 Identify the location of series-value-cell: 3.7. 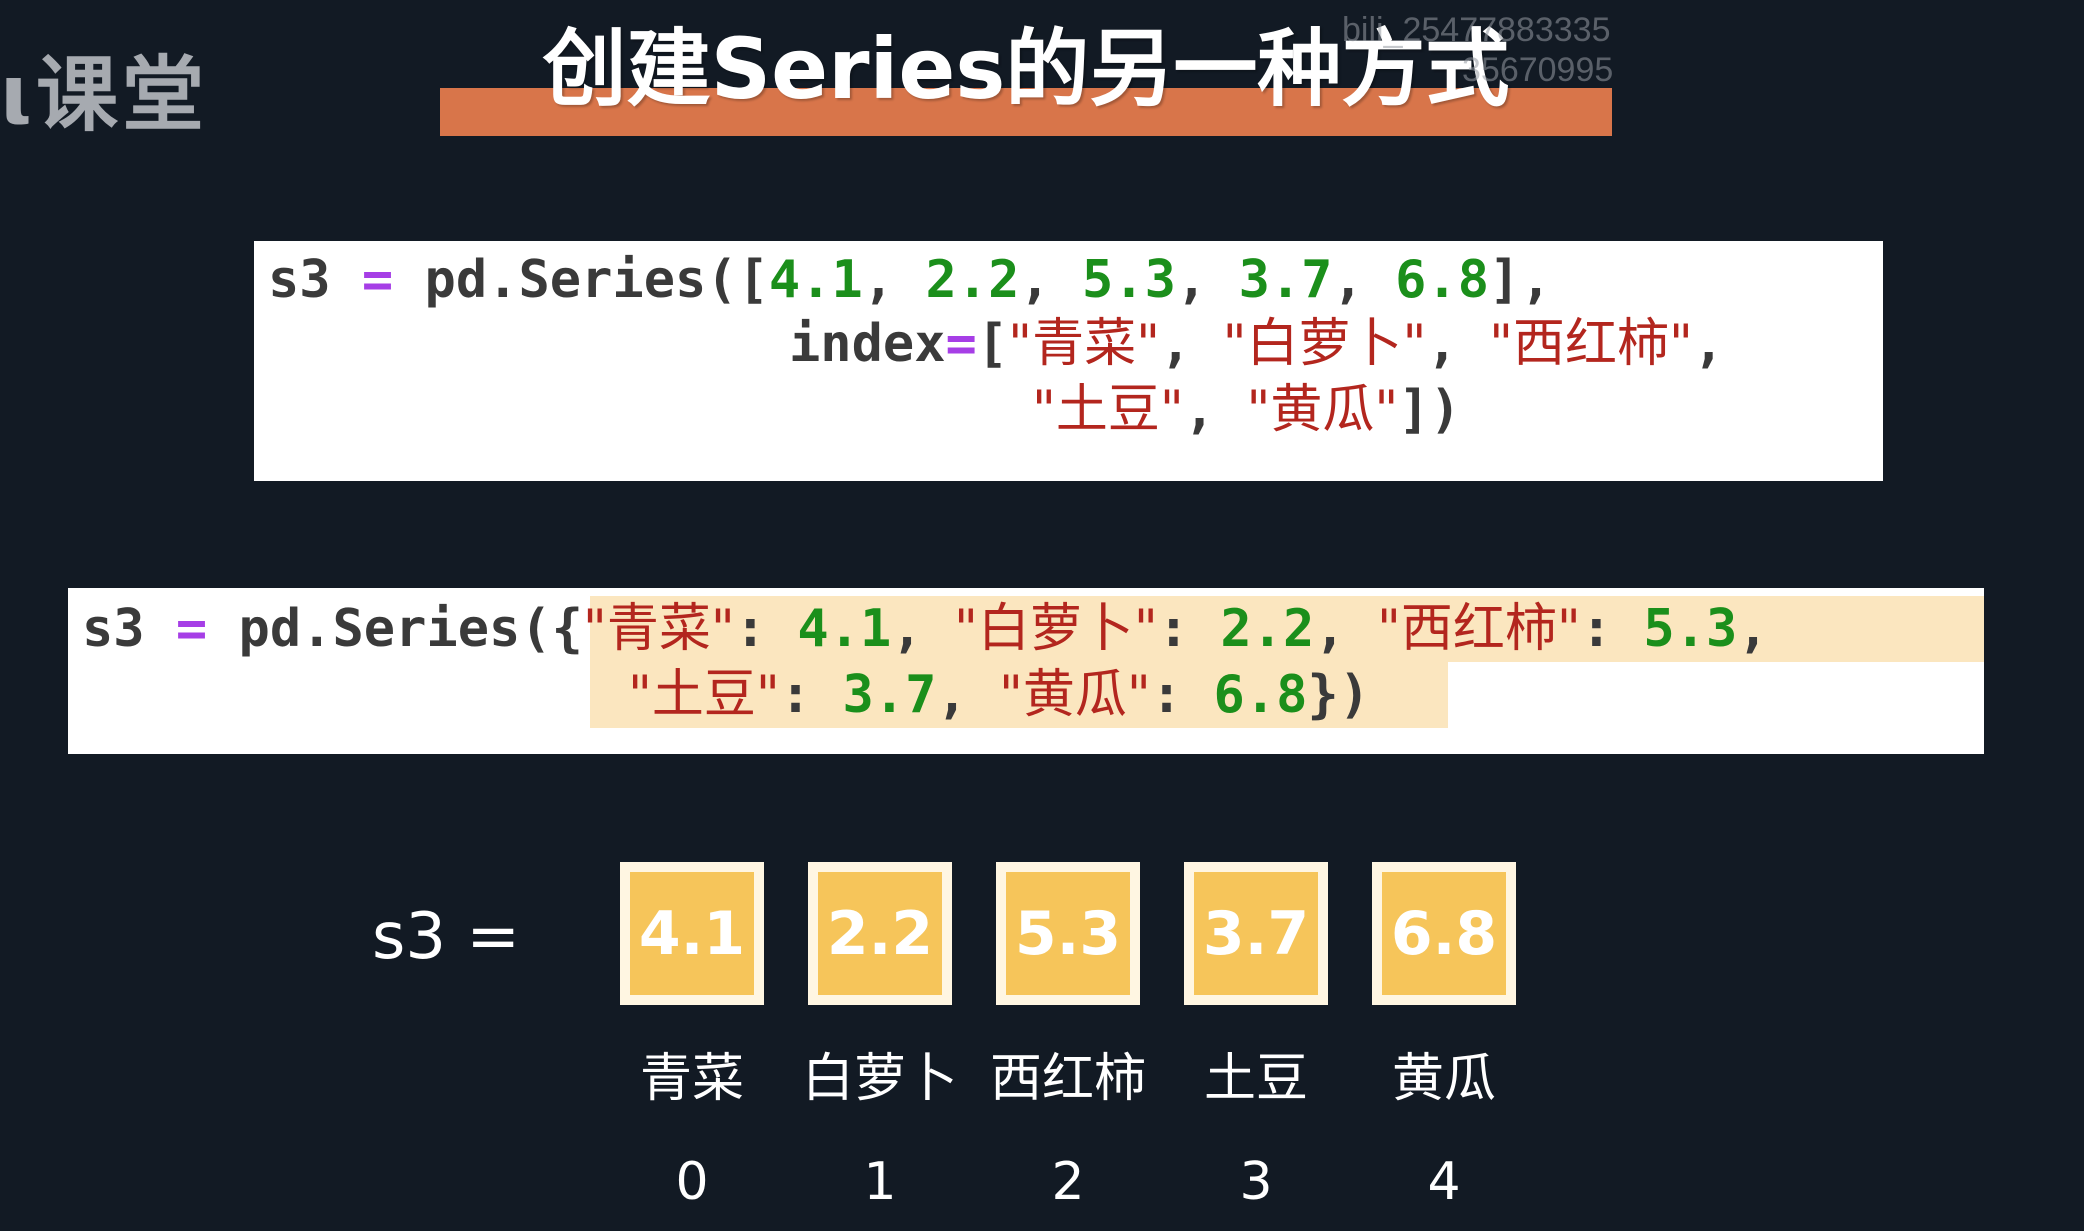
(1256, 933).